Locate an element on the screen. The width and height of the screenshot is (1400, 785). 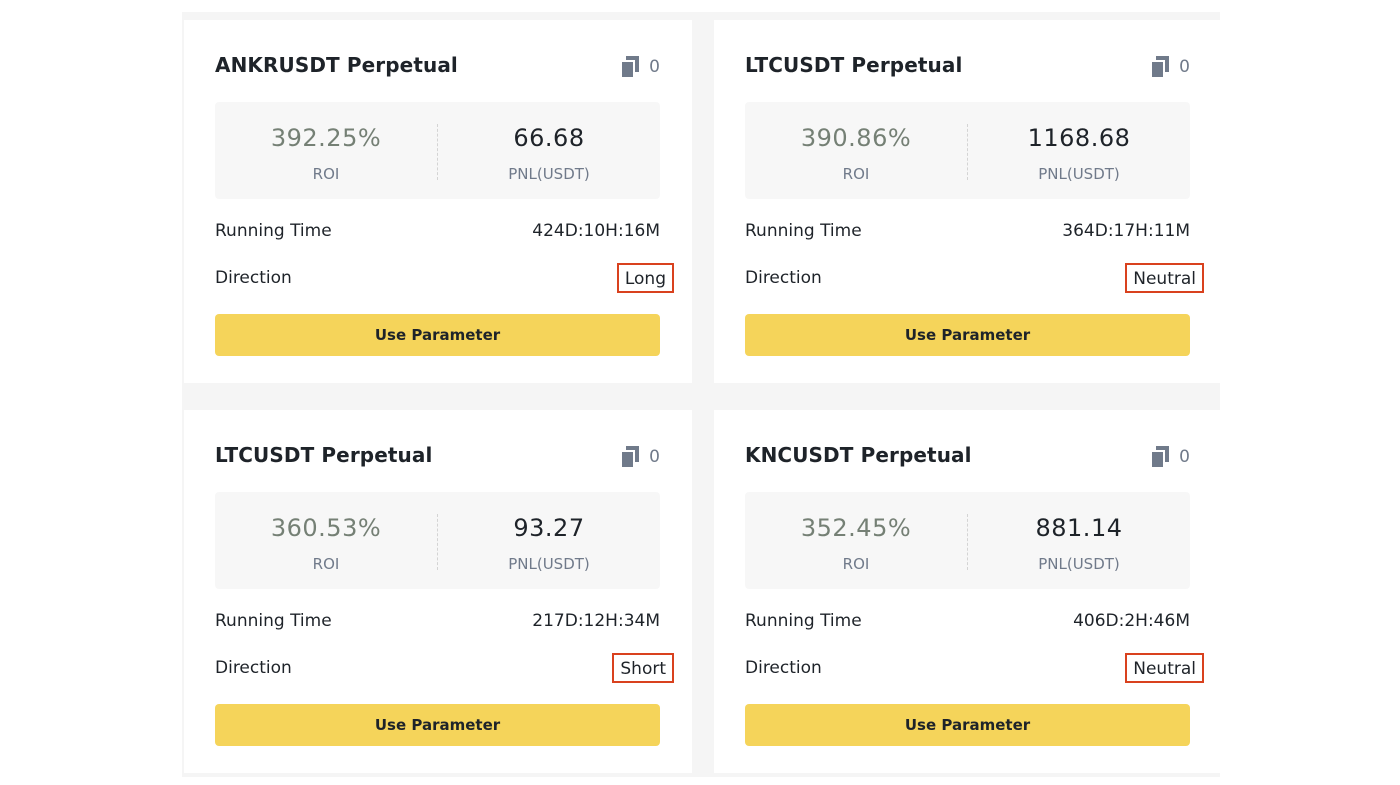
stats-box: 390.86% ROI 1168.68 PNL(USDT) is located at coordinates (967, 150).